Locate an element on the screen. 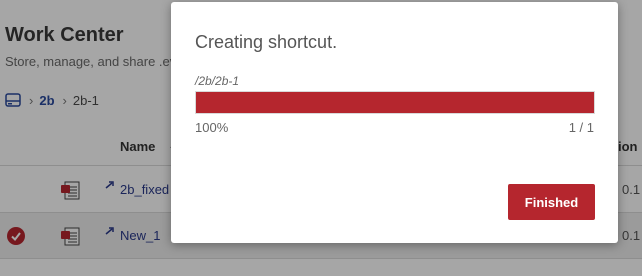 Image resolution: width=642 pixels, height=276 pixels. progress-percent: 100% is located at coordinates (212, 127).